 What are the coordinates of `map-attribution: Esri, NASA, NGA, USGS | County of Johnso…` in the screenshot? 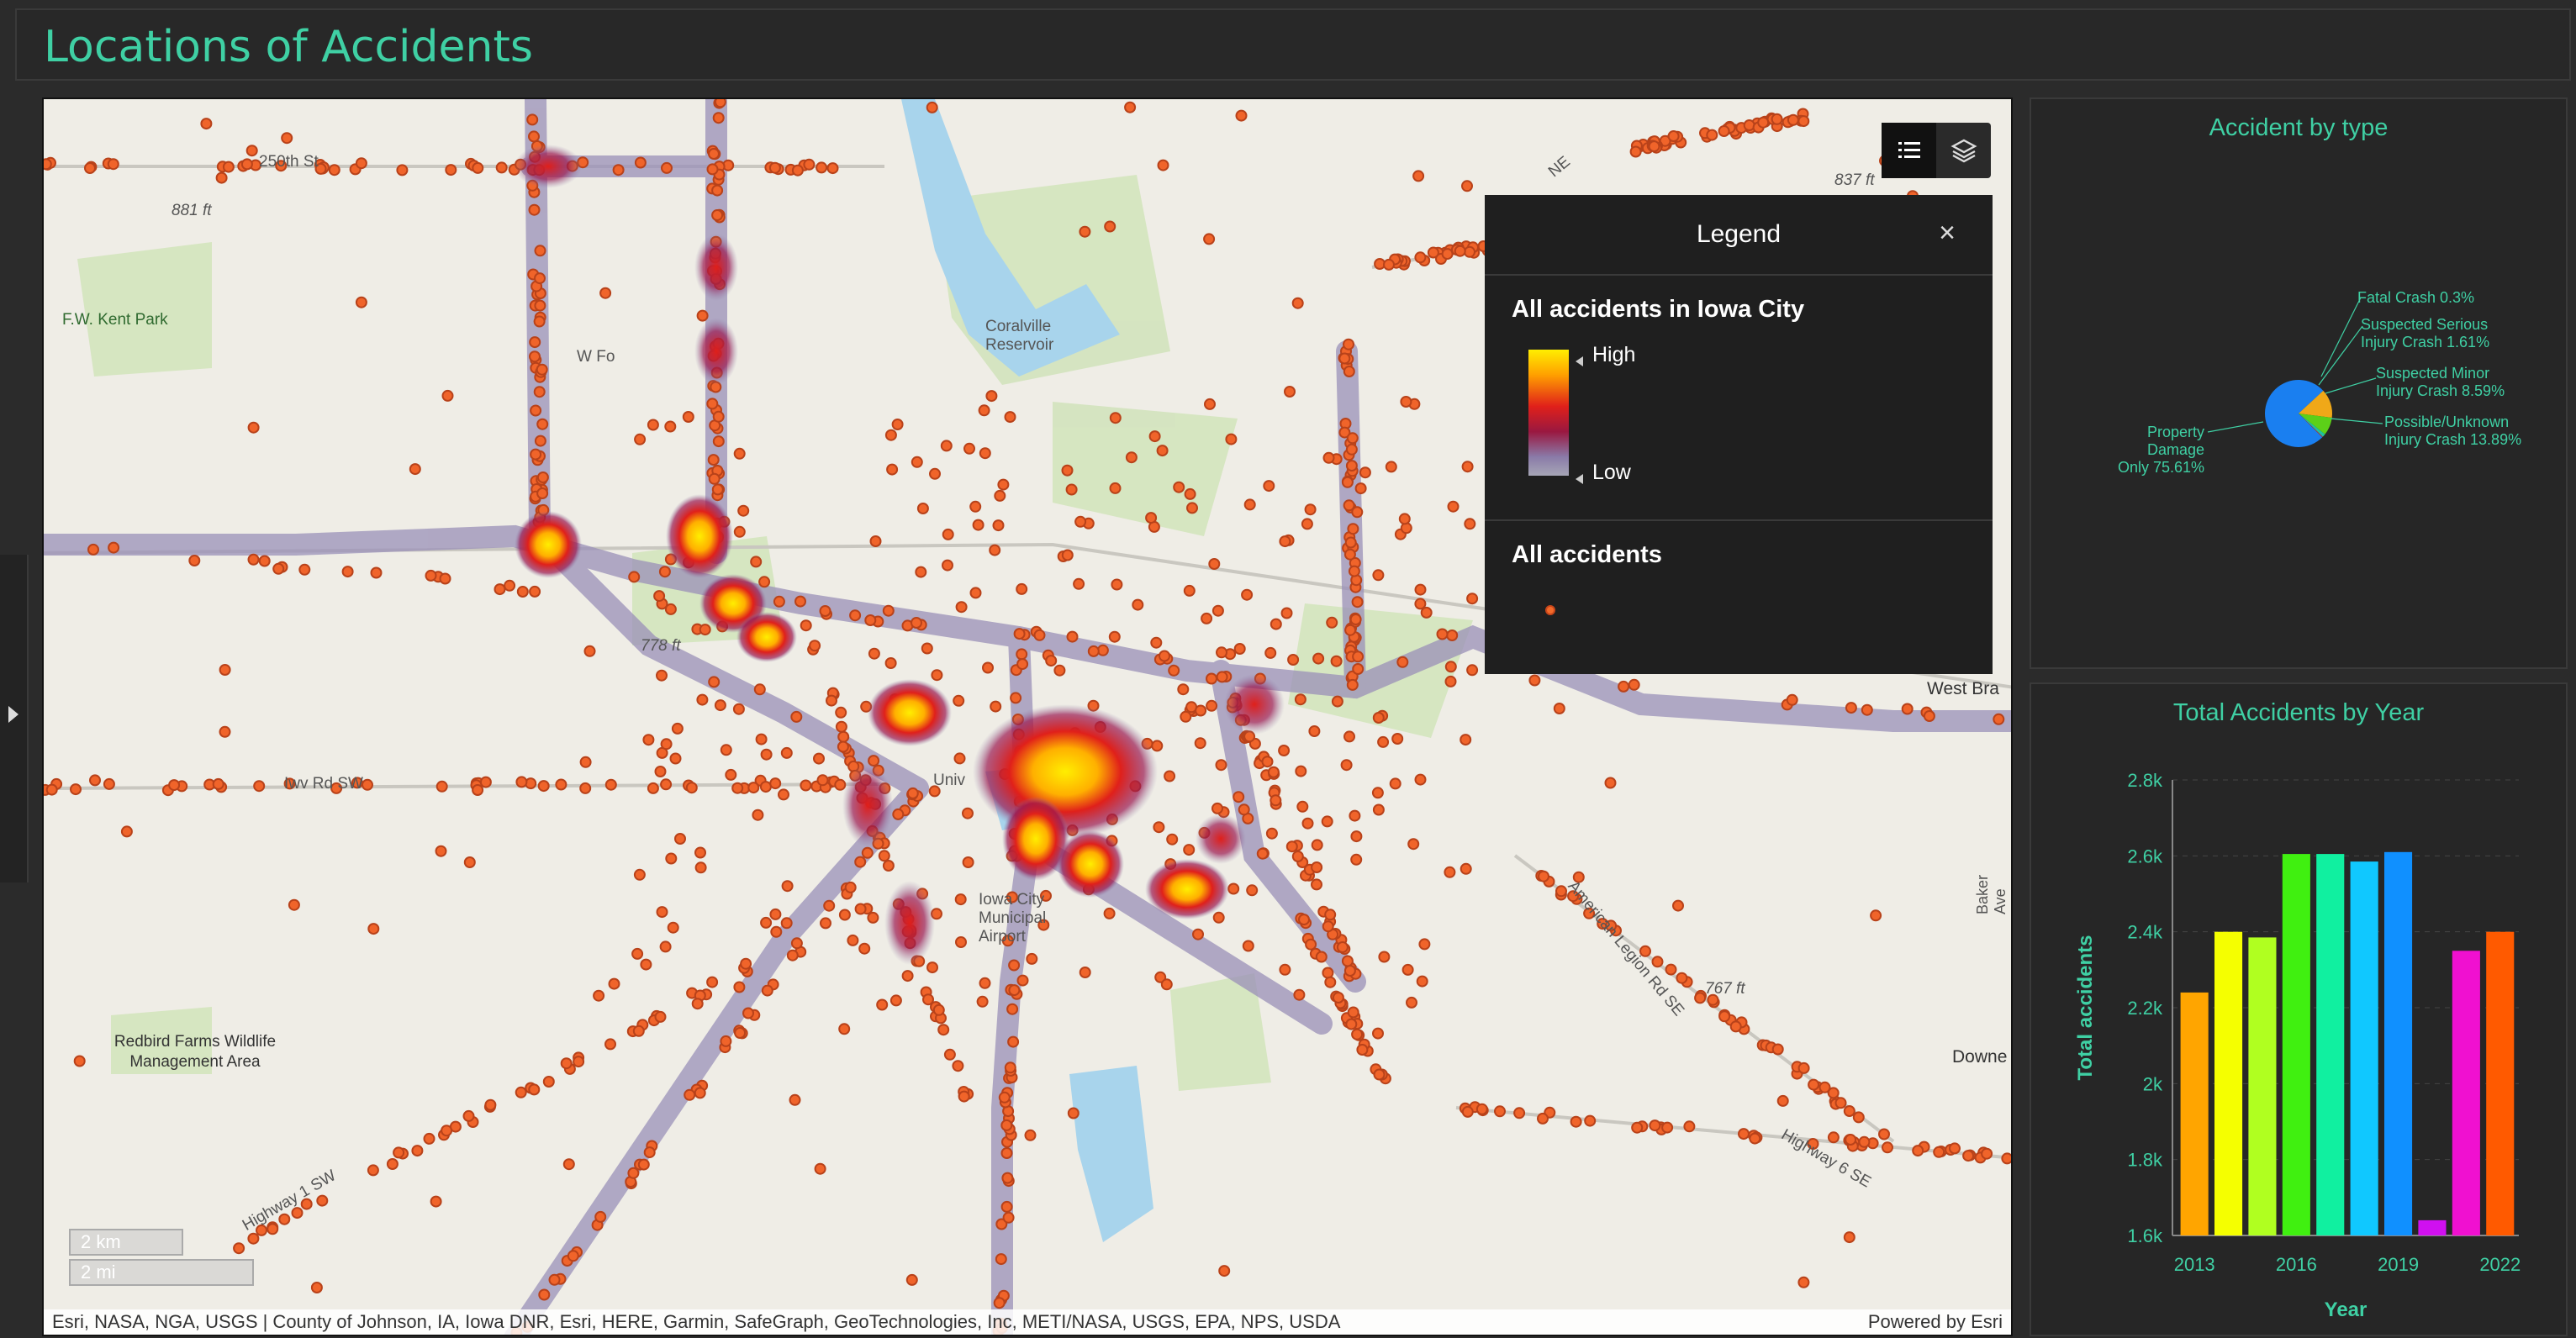 It's located at (1027, 1322).